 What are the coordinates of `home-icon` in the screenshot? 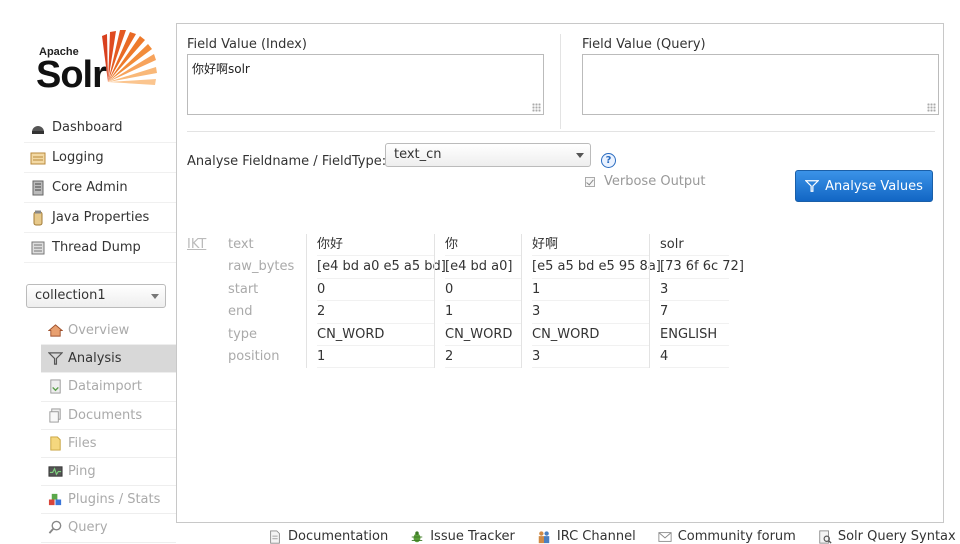 It's located at (55, 330).